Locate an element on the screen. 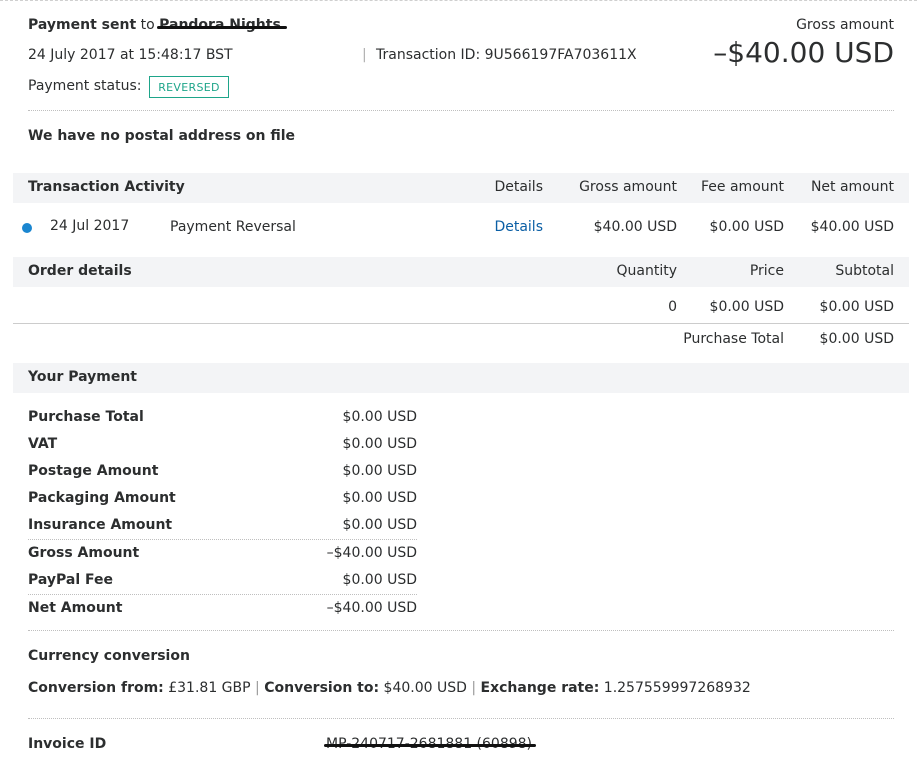 The image size is (917, 772). payment-row-label: Net Amount is located at coordinates (75, 608).